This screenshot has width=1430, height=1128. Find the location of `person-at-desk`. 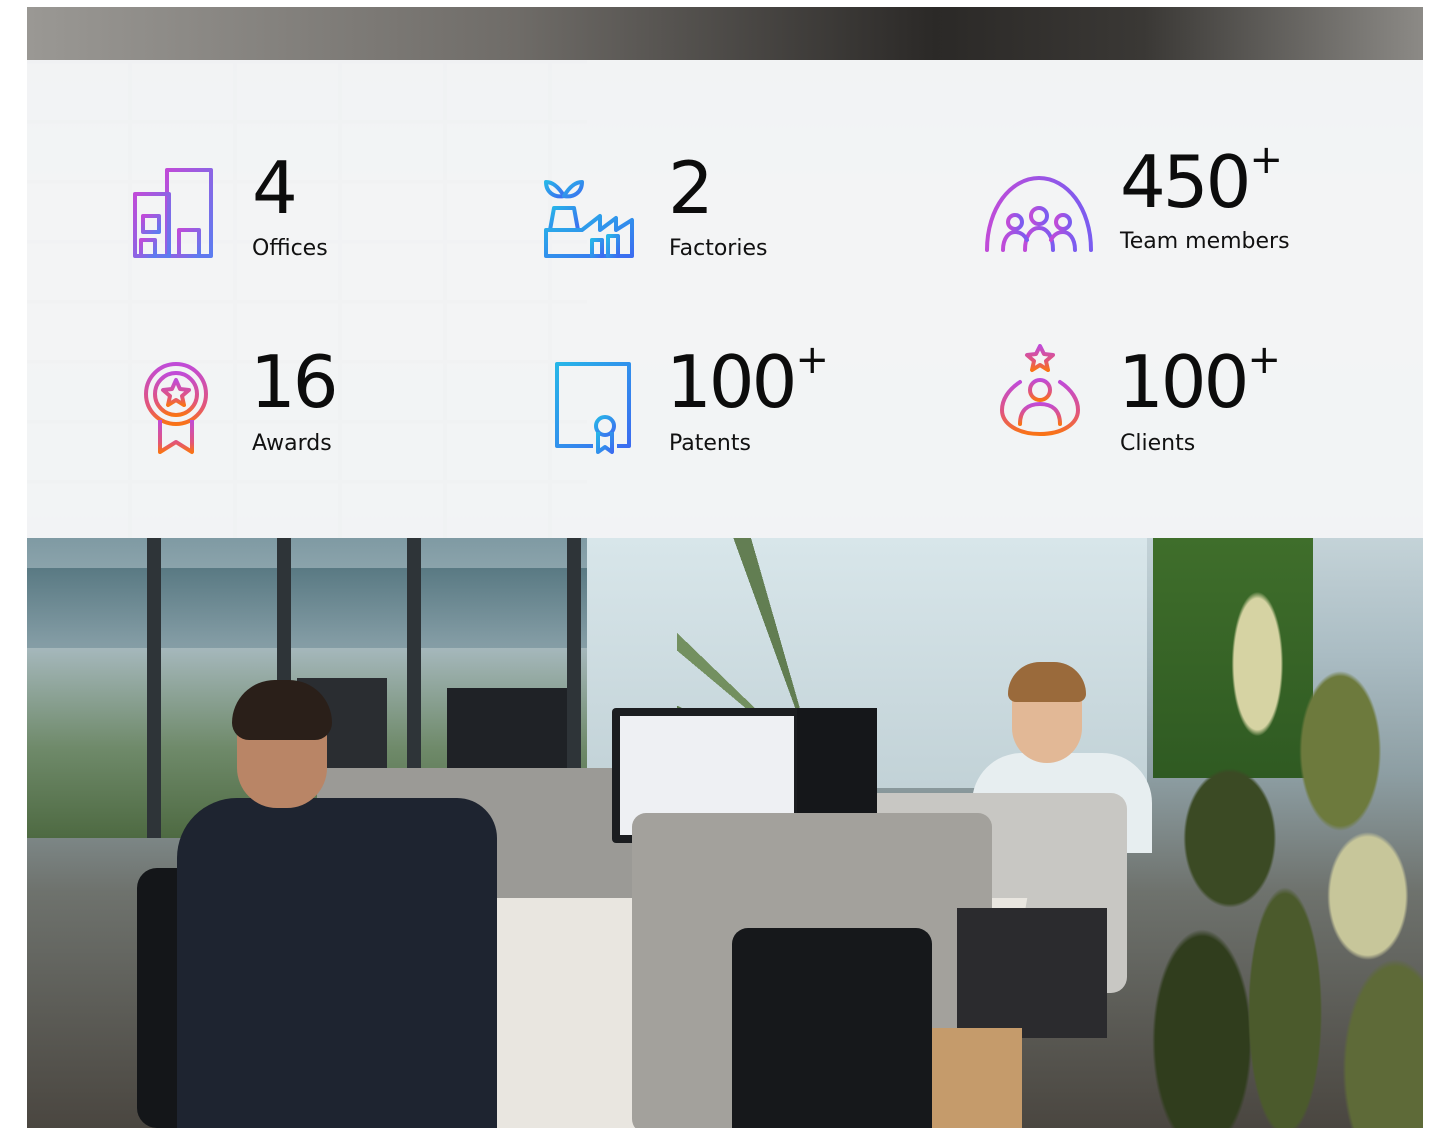

person-at-desk is located at coordinates (347, 904).